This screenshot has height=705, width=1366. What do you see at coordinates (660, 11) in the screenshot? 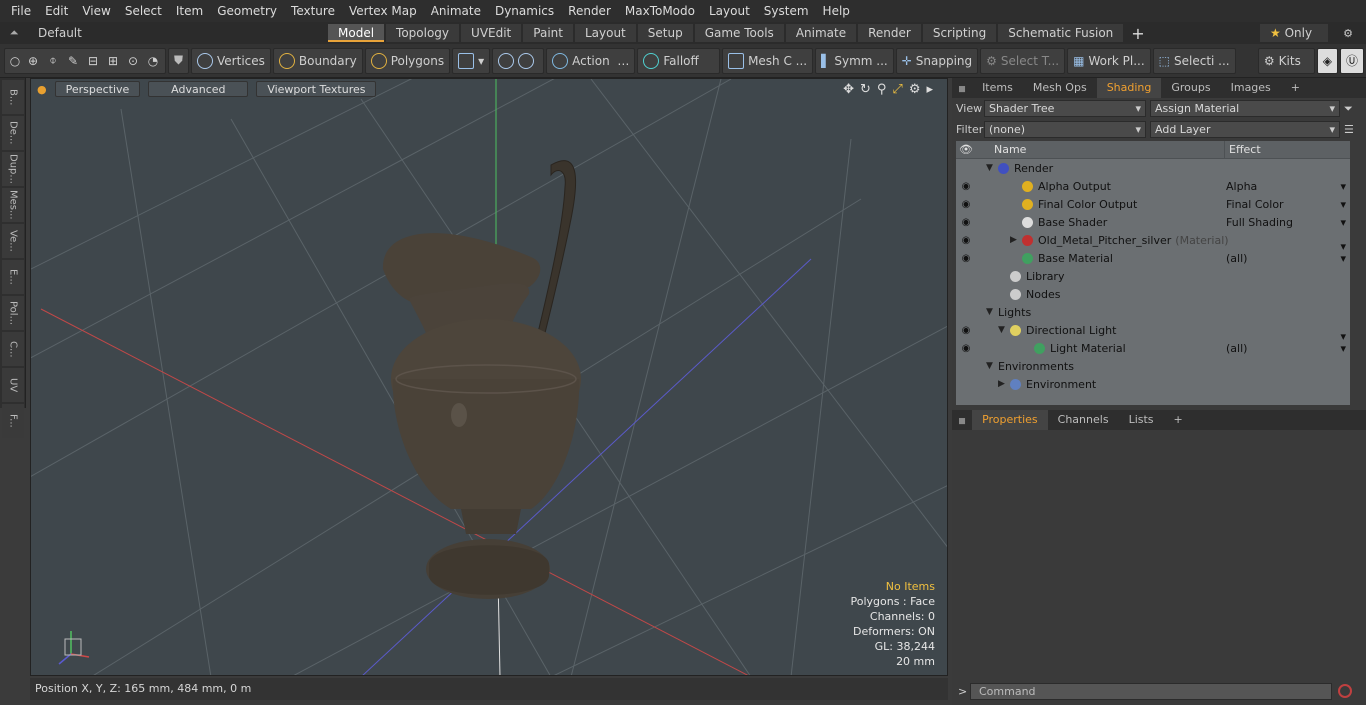
I see `menu-maxtomodo: MaxToModo` at bounding box center [660, 11].